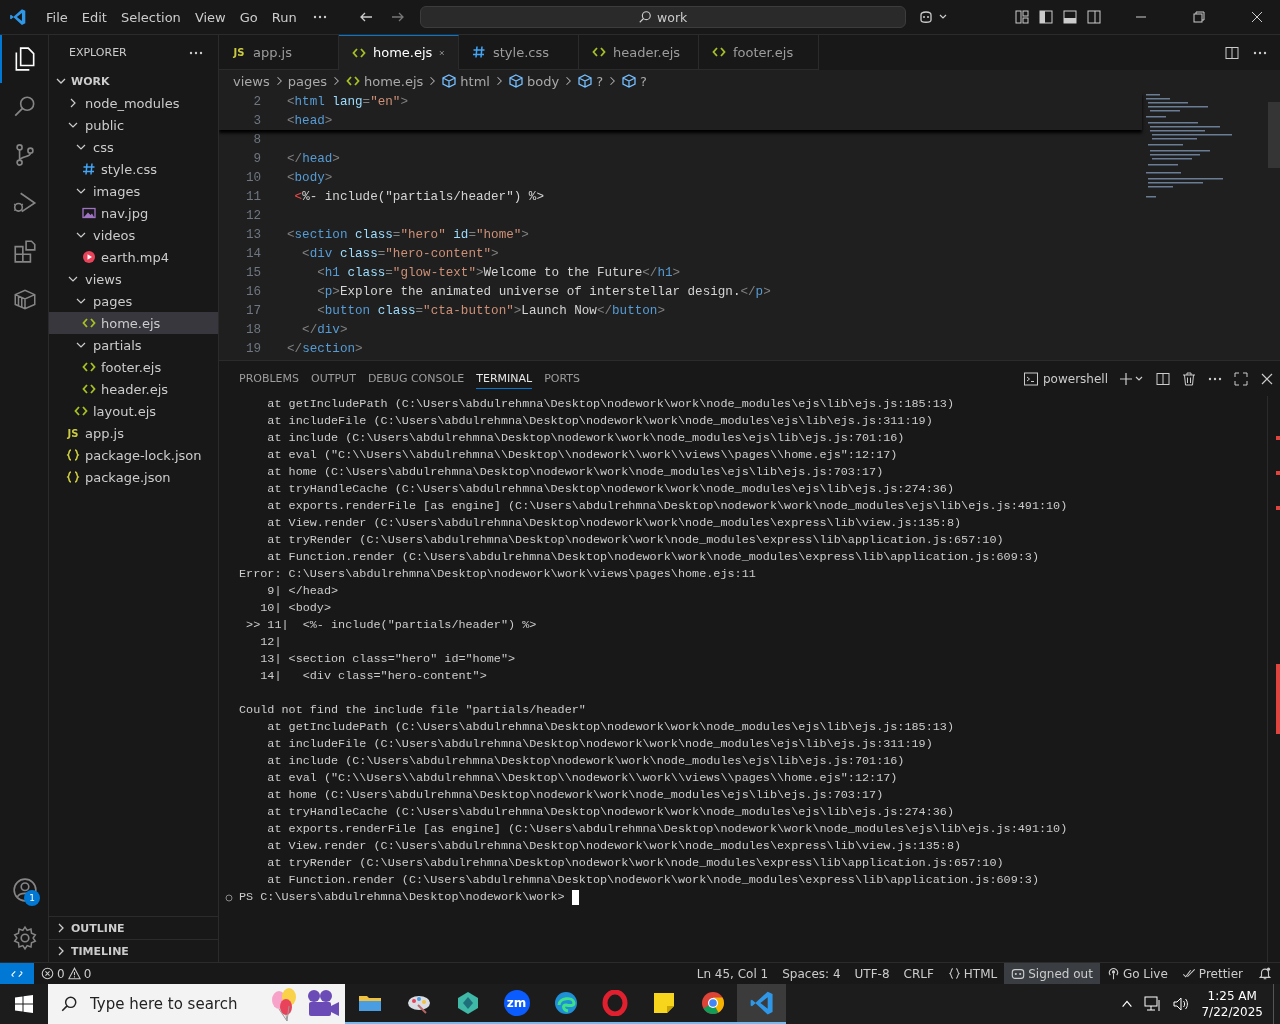 This screenshot has width=1280, height=1024. Describe the element at coordinates (133, 81) in the screenshot. I see `section-header: WORK` at that location.